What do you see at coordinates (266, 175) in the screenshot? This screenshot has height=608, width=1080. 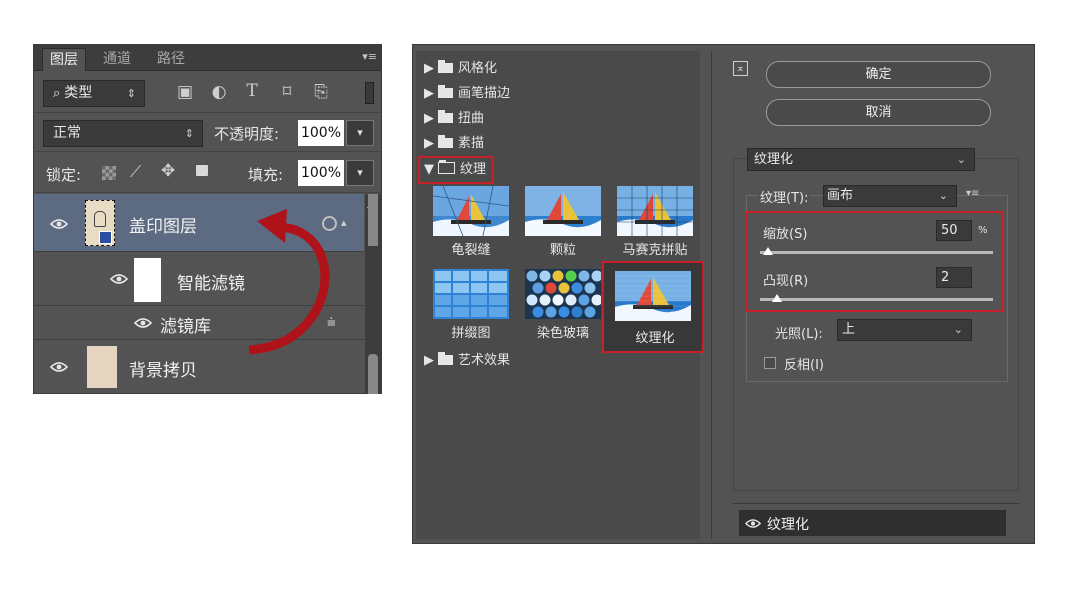 I see `fill-label: 填充:` at bounding box center [266, 175].